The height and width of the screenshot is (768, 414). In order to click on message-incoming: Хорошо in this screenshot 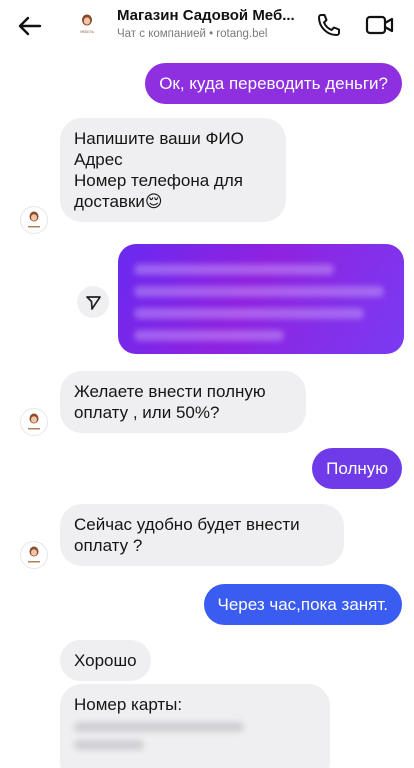, I will do `click(105, 660)`.